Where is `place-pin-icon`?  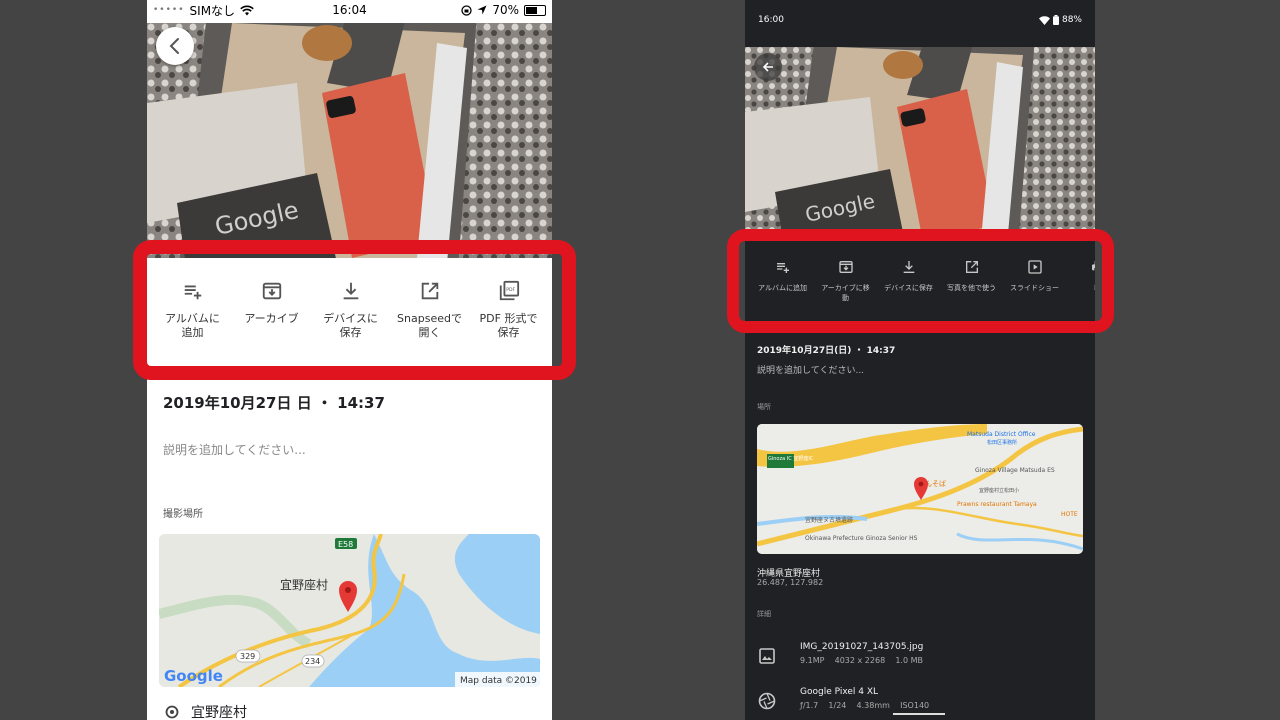
place-pin-icon is located at coordinates (172, 712).